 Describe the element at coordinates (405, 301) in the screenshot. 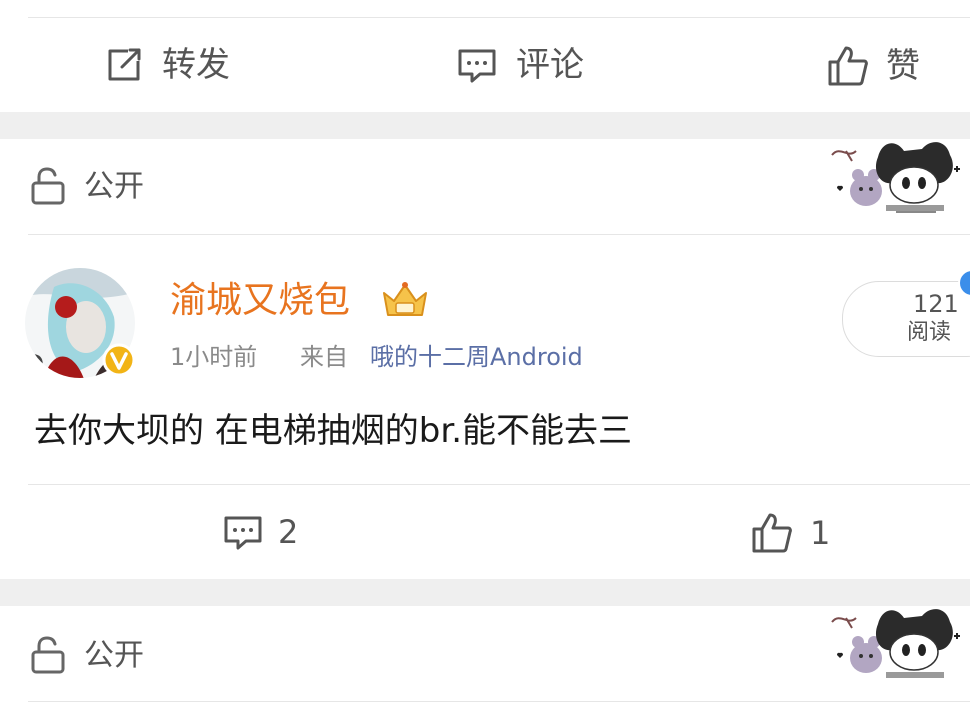

I see `crown-badge-icon` at that location.